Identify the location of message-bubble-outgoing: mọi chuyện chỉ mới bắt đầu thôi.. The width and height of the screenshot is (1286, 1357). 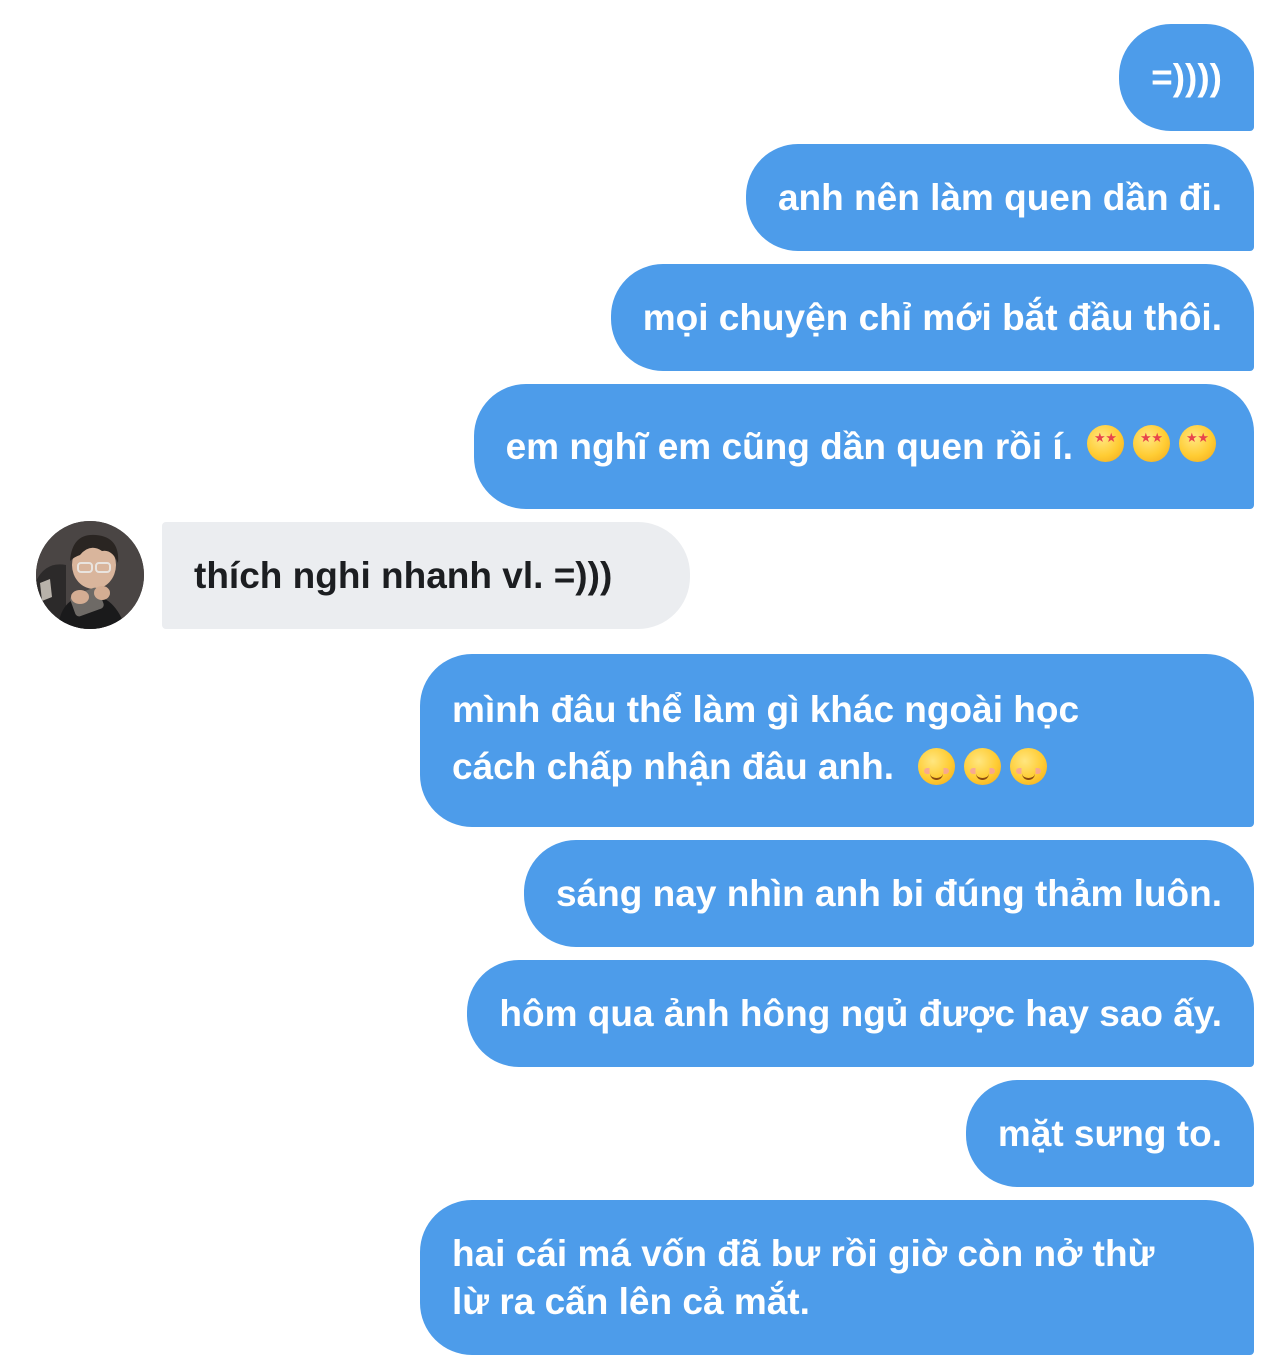
(932, 317).